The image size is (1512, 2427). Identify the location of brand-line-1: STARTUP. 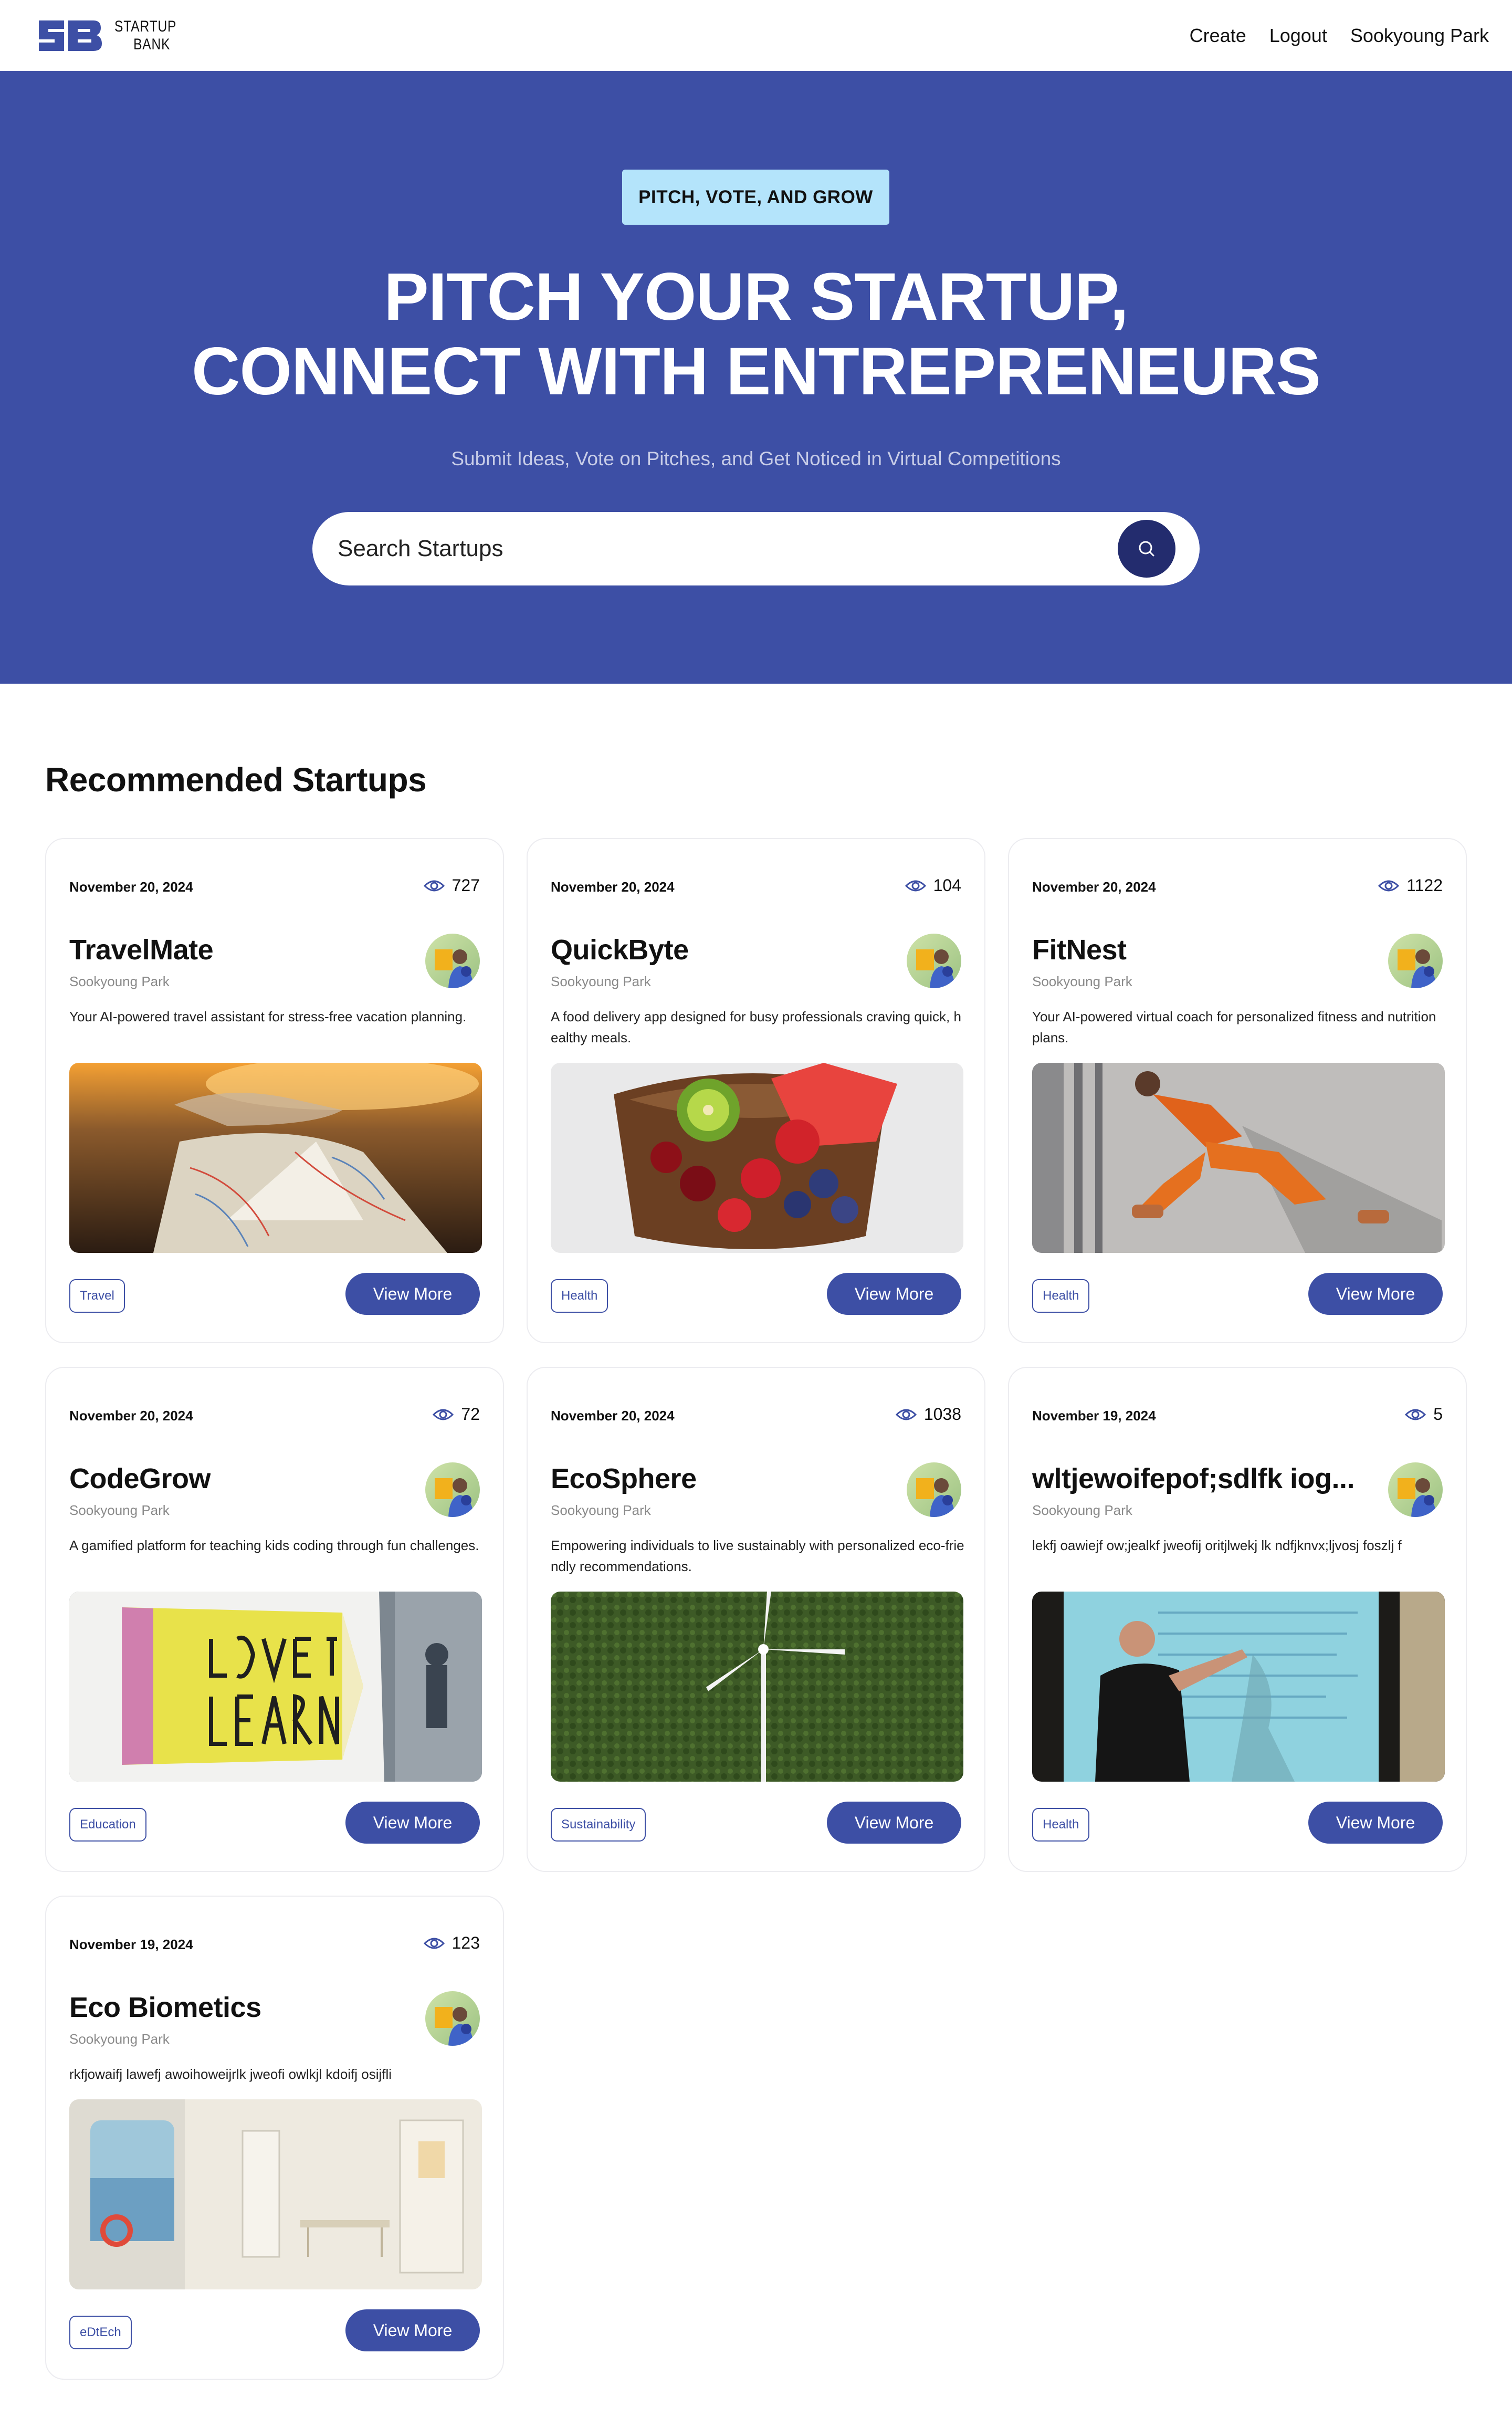
(145, 26).